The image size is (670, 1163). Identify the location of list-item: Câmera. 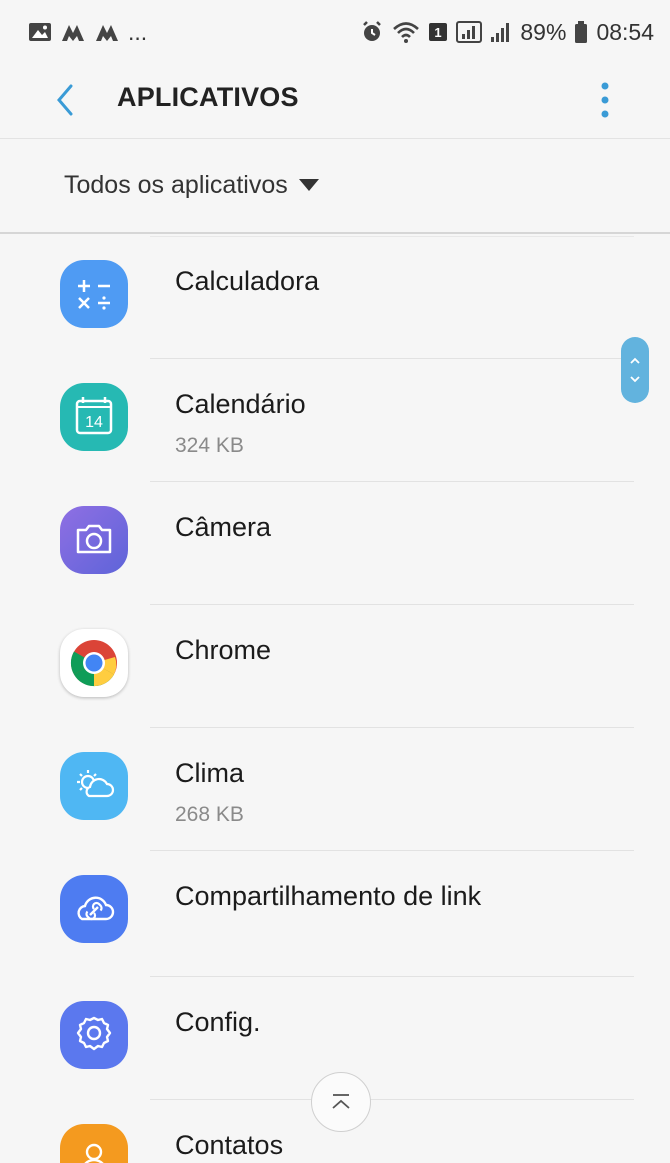
(335, 543).